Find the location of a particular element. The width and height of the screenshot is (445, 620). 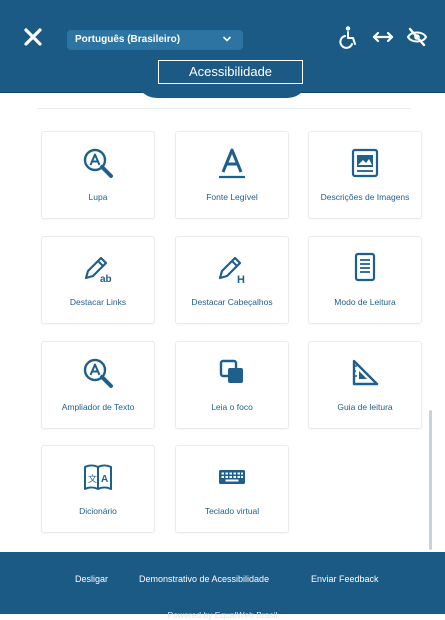

svg-text: H is located at coordinates (241, 279).